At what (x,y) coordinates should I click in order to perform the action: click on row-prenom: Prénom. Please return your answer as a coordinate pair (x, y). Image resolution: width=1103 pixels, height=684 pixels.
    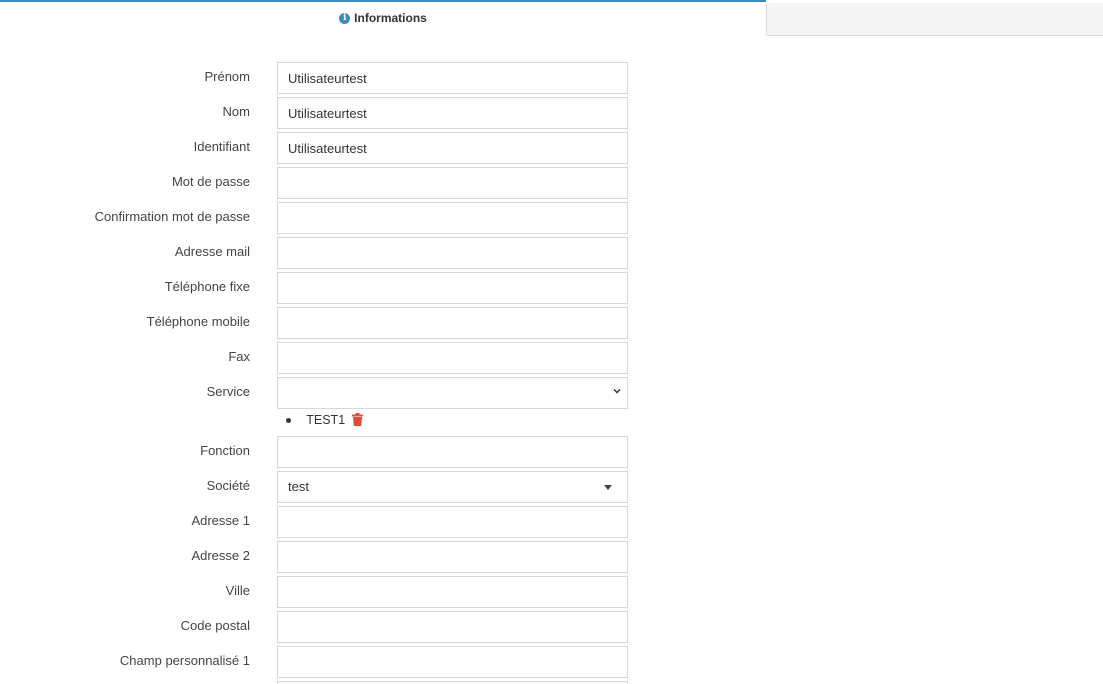
    Looking at the image, I should click on (320, 78).